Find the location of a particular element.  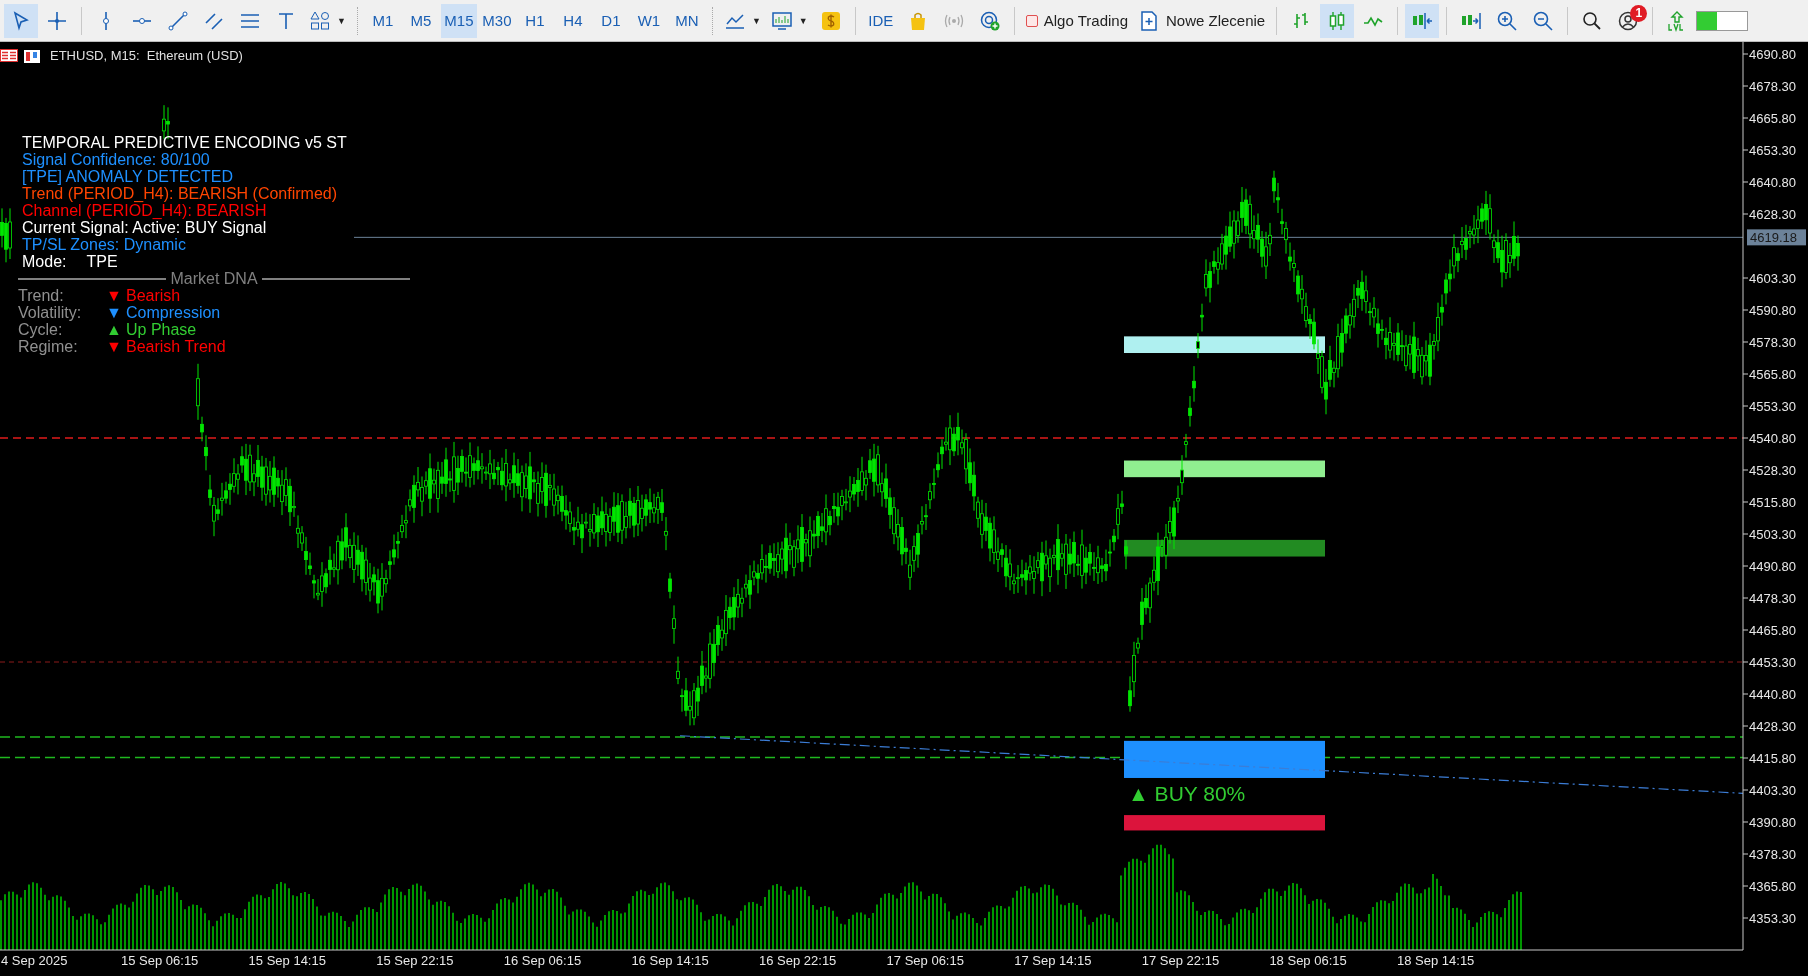

price-label: 4440.80 is located at coordinates (1772, 694).